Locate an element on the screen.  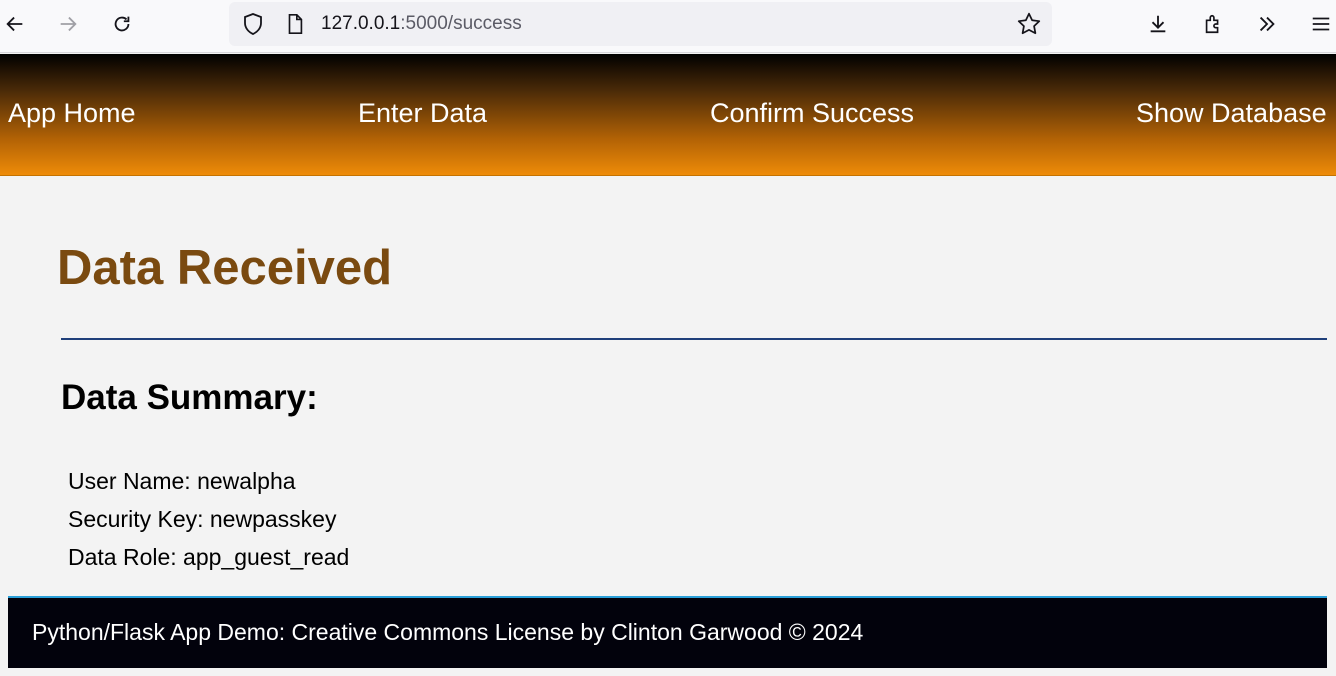
overflow-icon is located at coordinates (1267, 24).